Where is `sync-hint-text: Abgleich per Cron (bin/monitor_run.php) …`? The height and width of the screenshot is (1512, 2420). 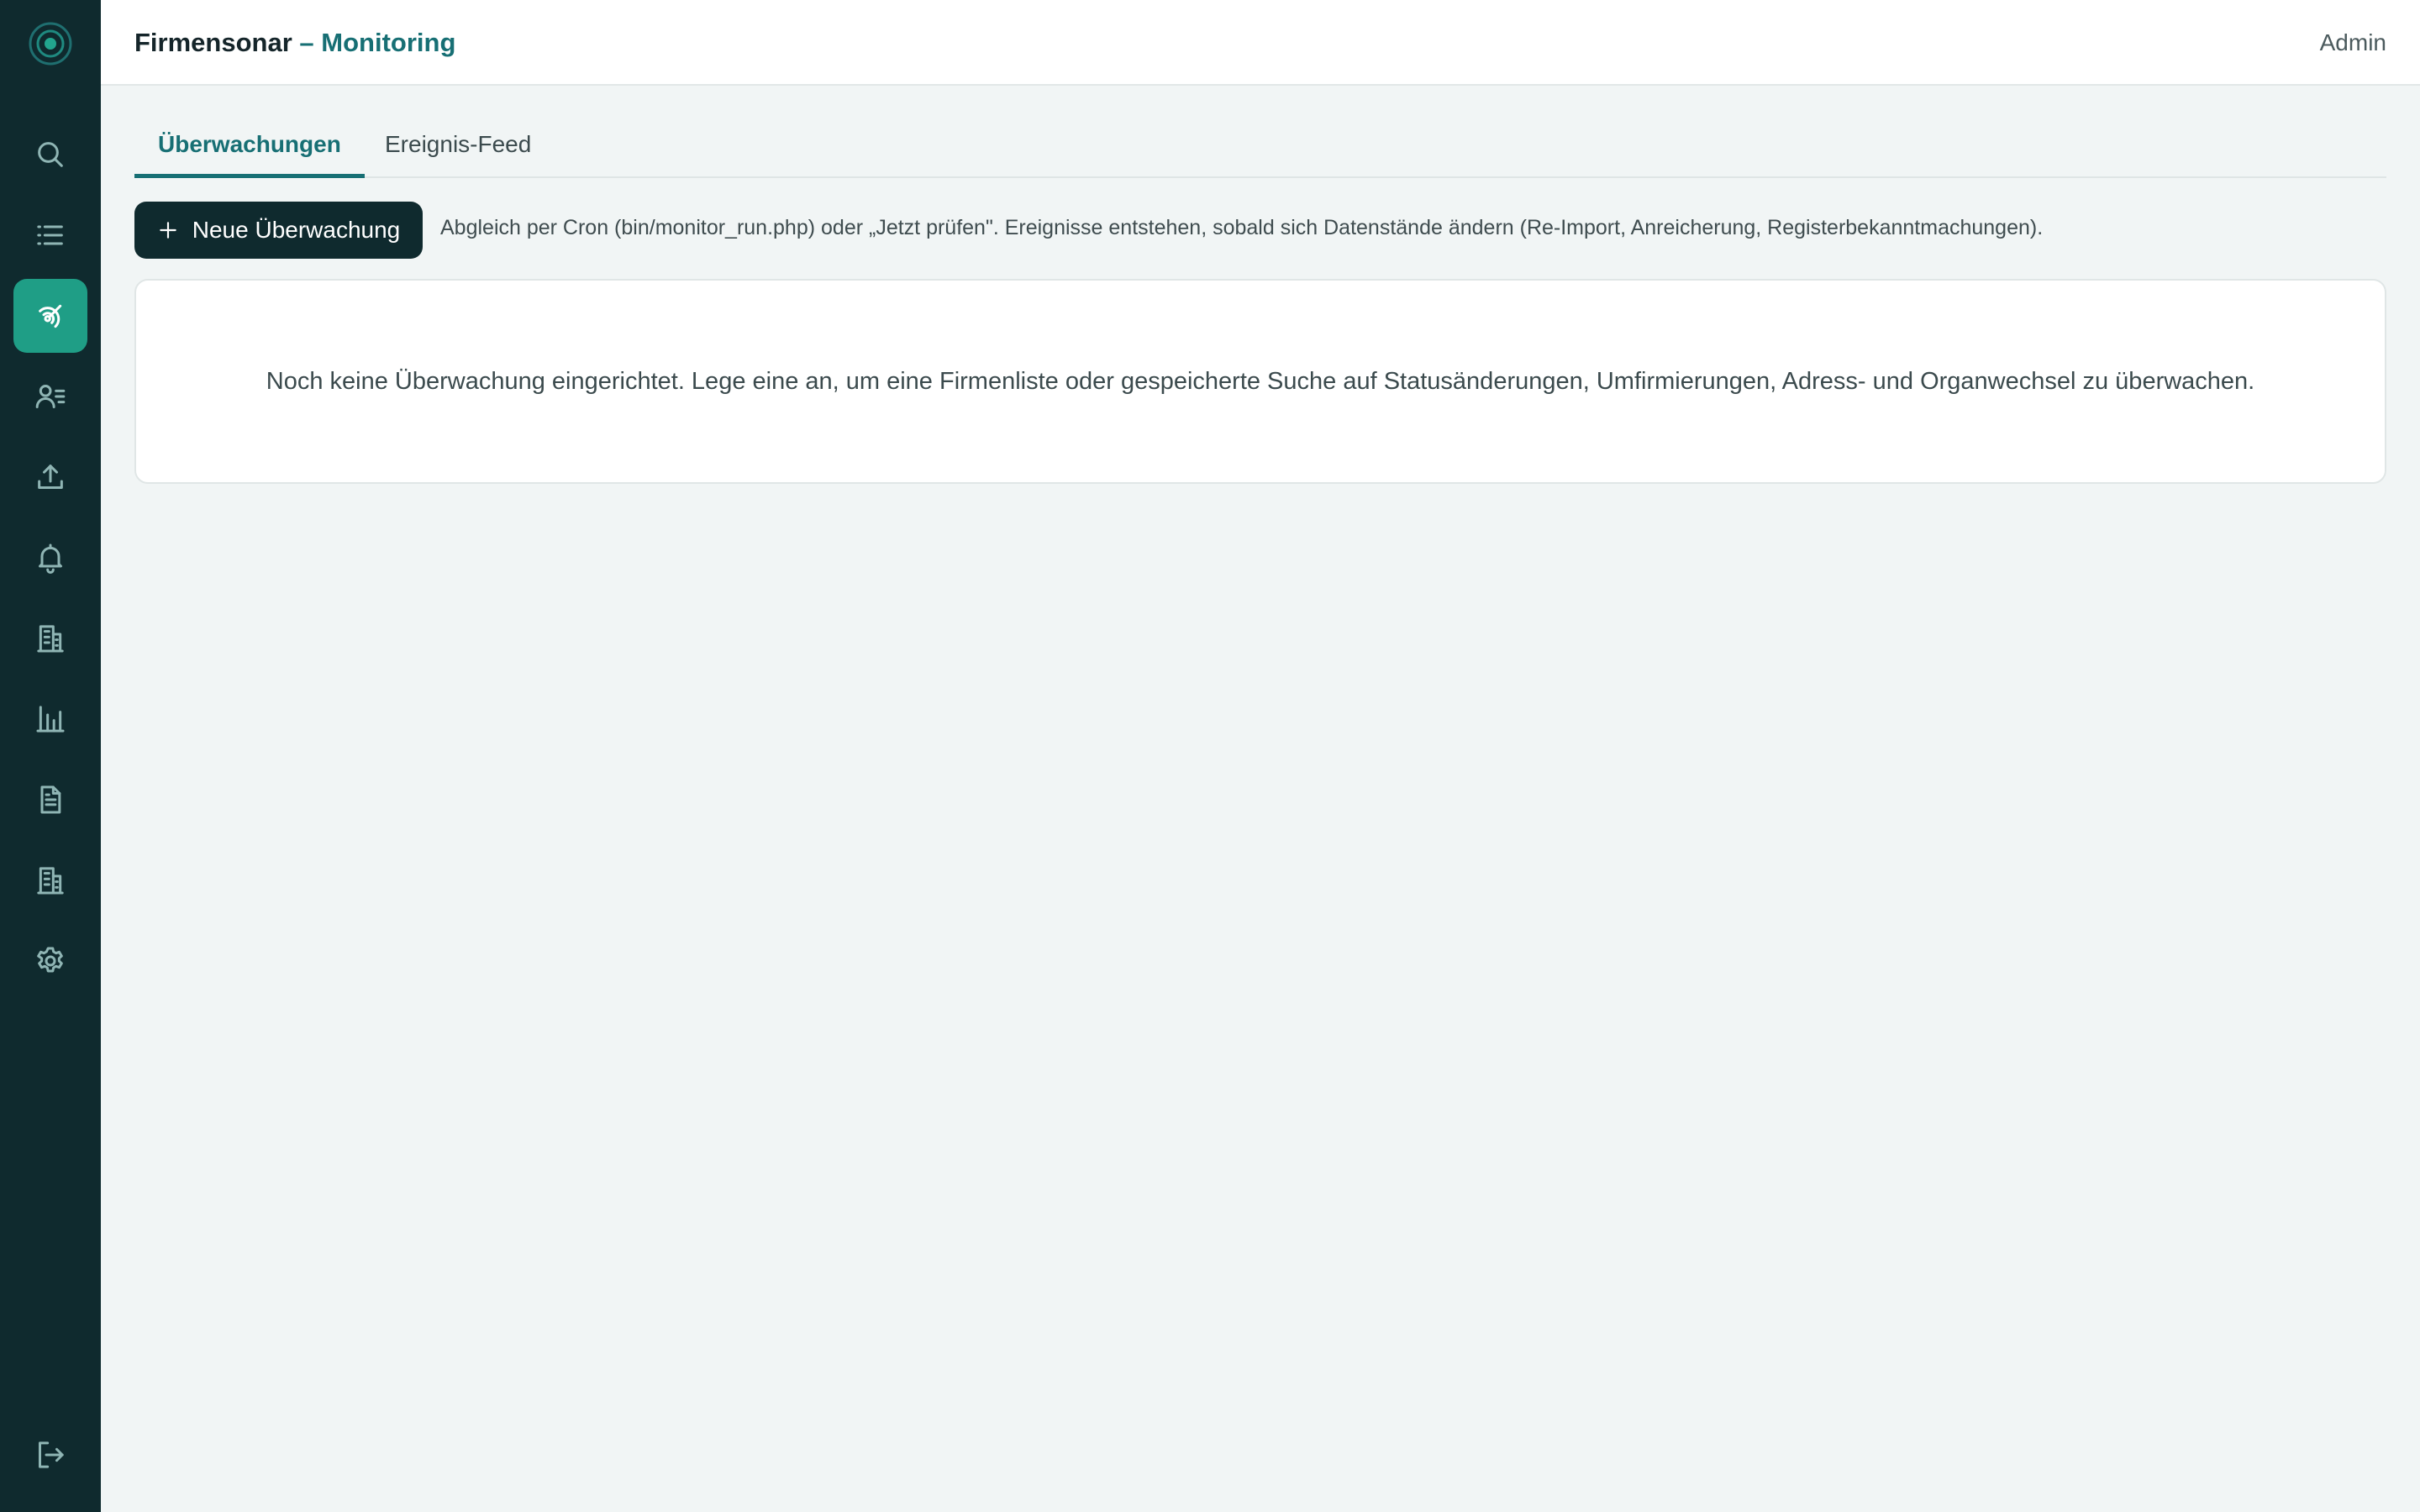
sync-hint-text: Abgleich per Cron (bin/monitor_run.php) … is located at coordinates (1242, 227).